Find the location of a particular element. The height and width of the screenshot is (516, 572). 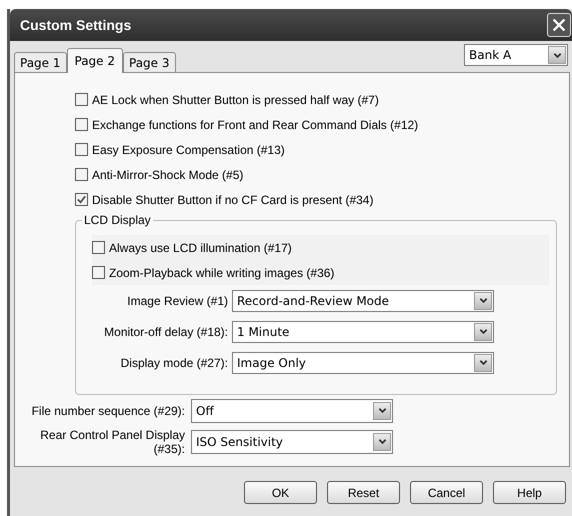

field-label: Monitor-off delay (#18): is located at coordinates (166, 331).